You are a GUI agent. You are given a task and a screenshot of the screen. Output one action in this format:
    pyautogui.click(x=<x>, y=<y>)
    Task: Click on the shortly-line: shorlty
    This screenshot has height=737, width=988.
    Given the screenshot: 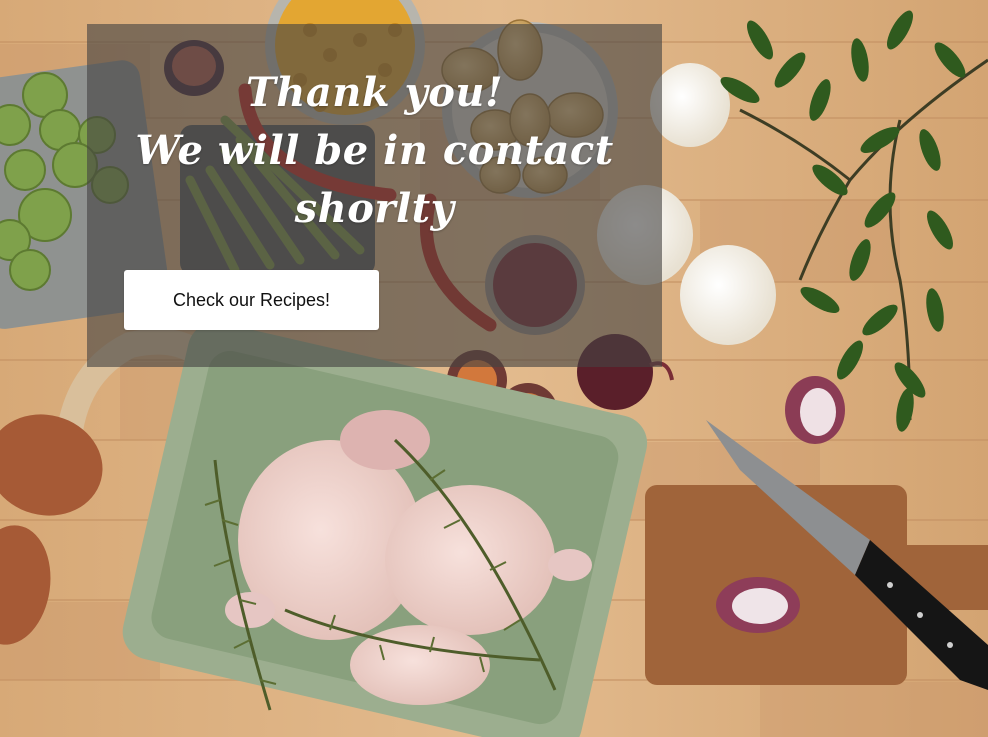 What is the action you would take?
    pyautogui.click(x=374, y=208)
    